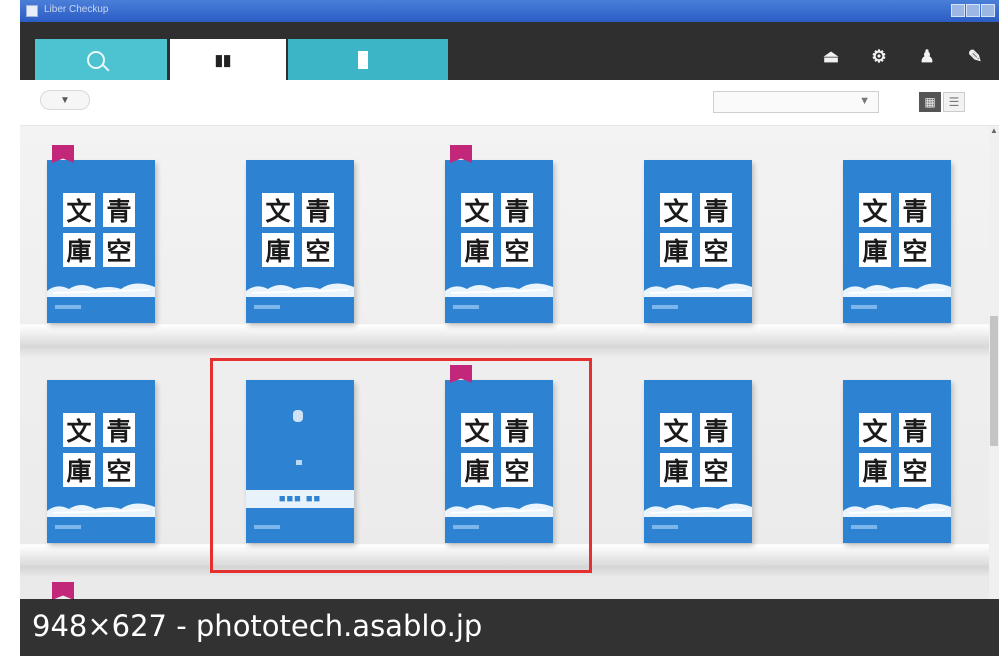 This screenshot has width=999, height=656. I want to click on cover-band: ■■■ ■■, so click(300, 499).